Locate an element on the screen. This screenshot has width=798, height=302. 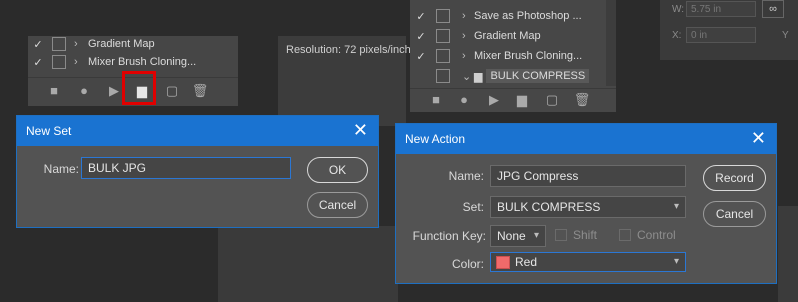
action-name-input: JPG Compress is located at coordinates (588, 176).